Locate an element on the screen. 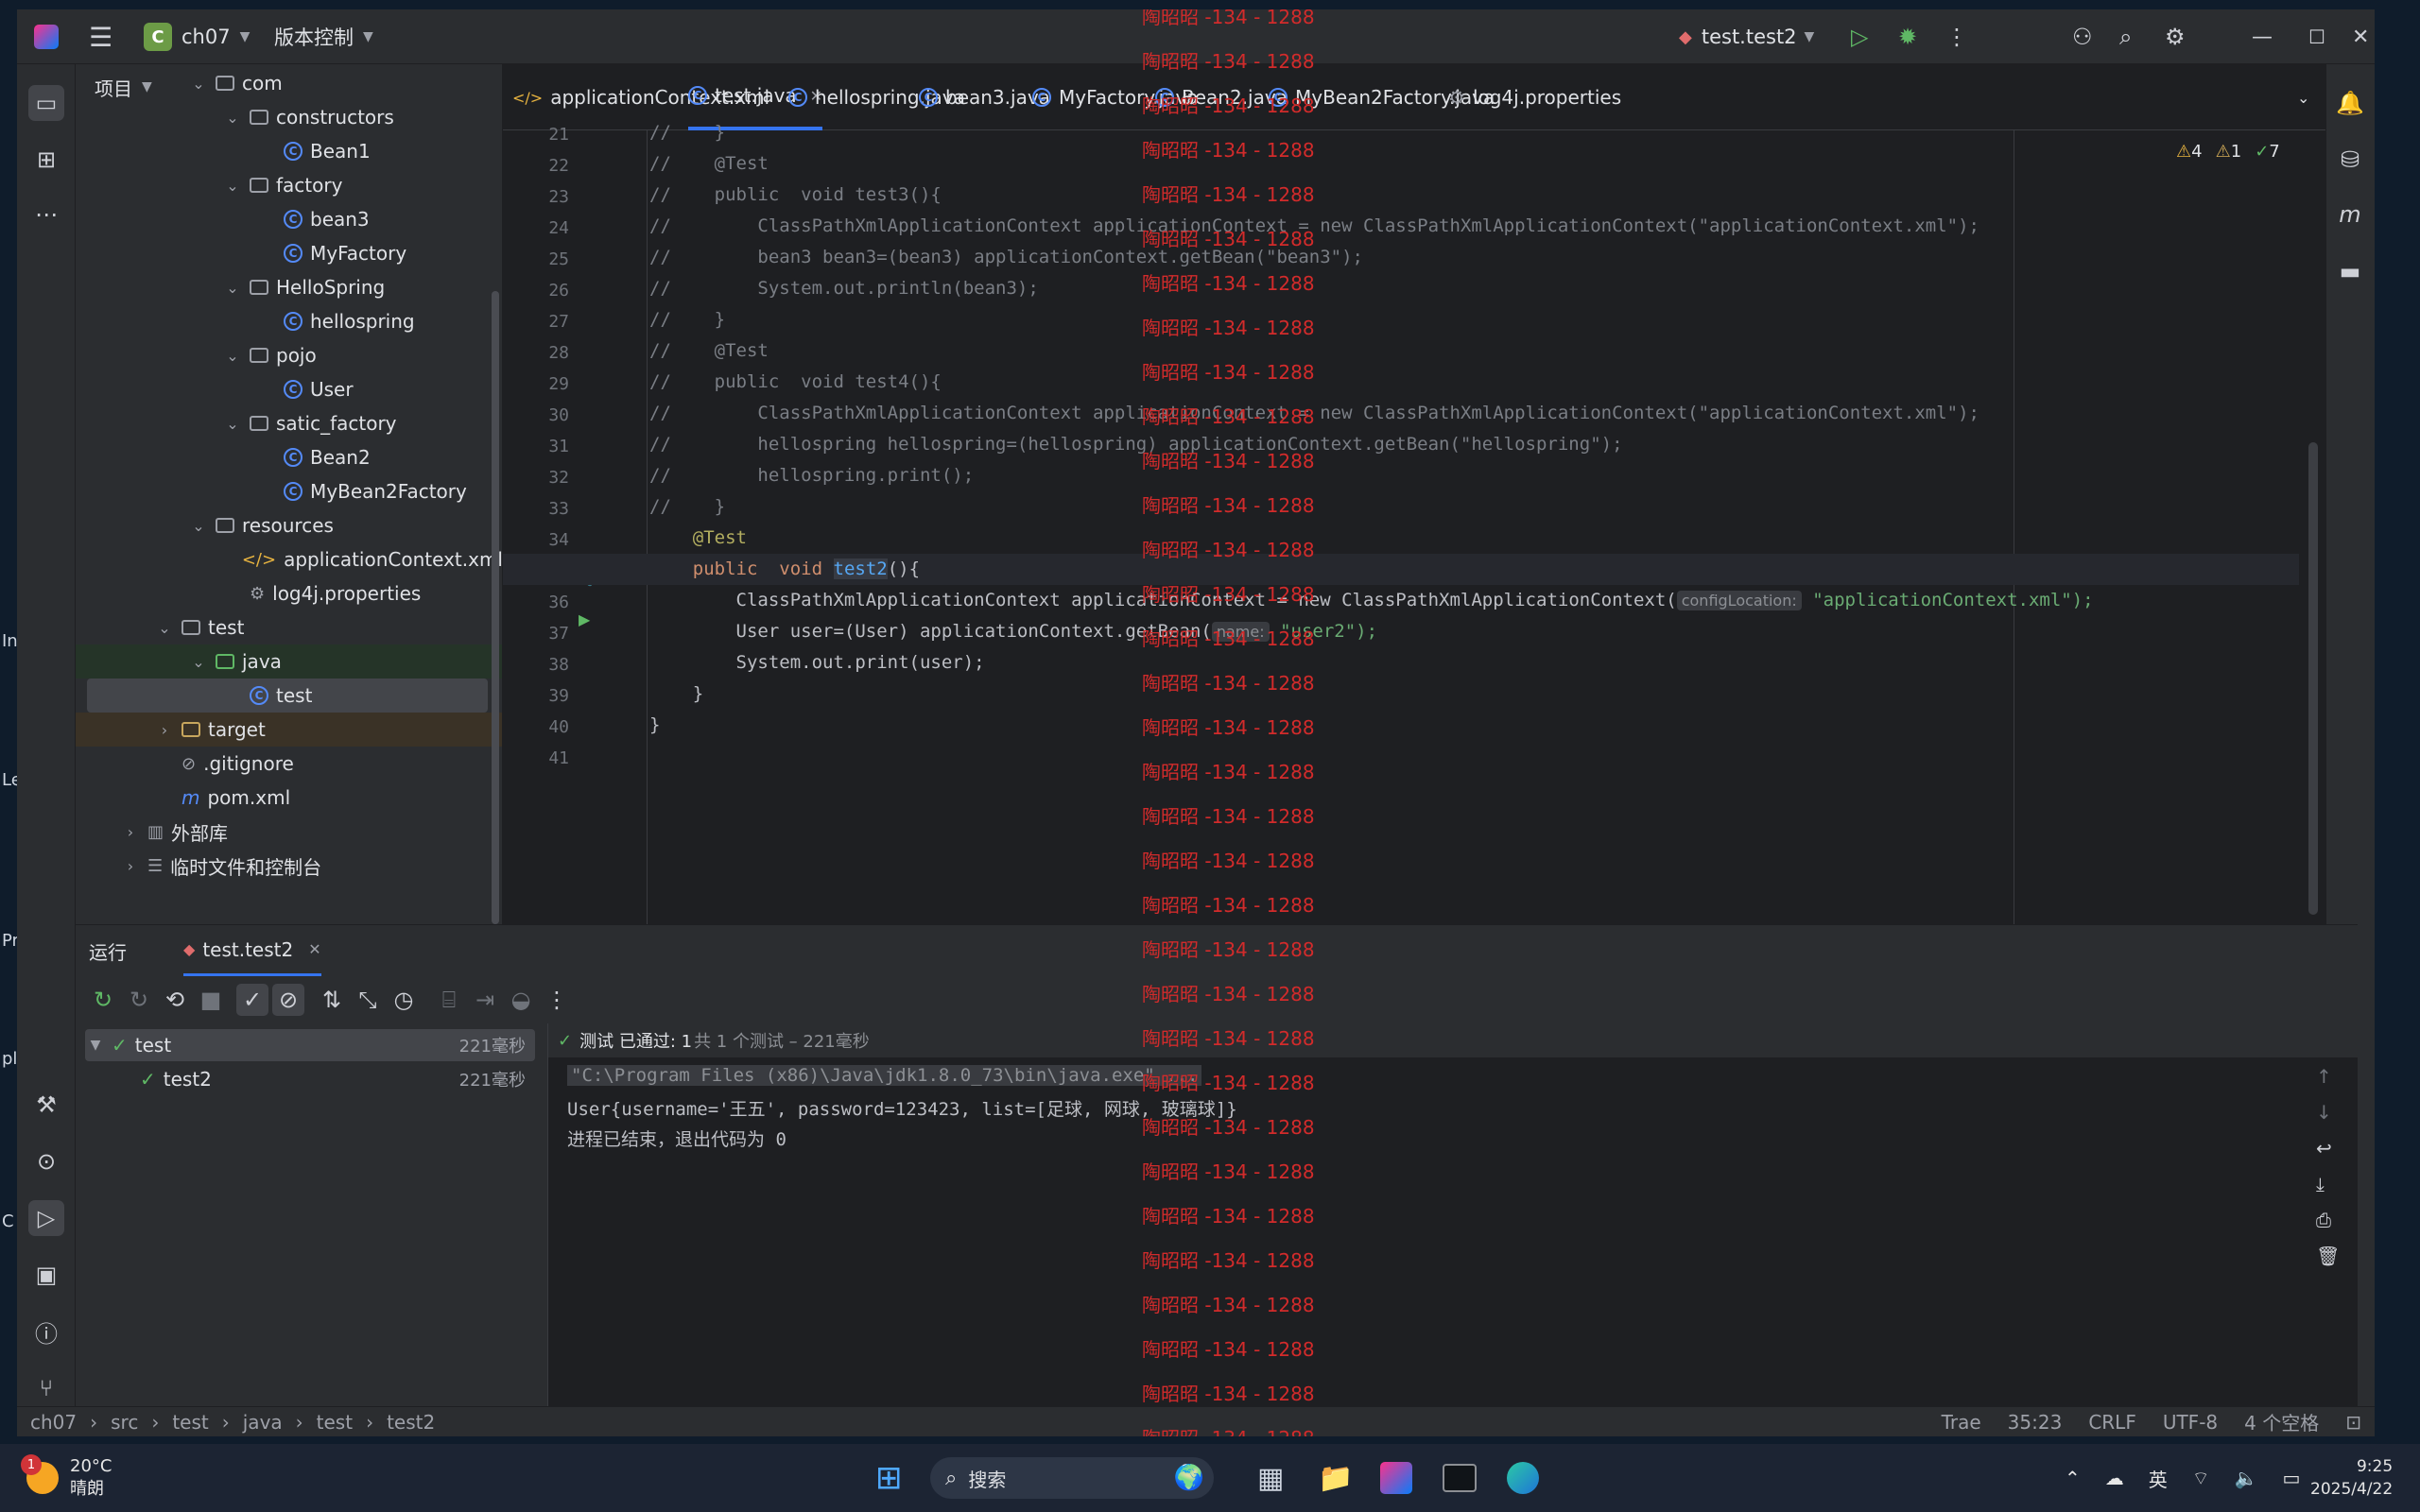 The height and width of the screenshot is (1512, 2420). breadcrumb-item: test2 is located at coordinates (411, 1422).